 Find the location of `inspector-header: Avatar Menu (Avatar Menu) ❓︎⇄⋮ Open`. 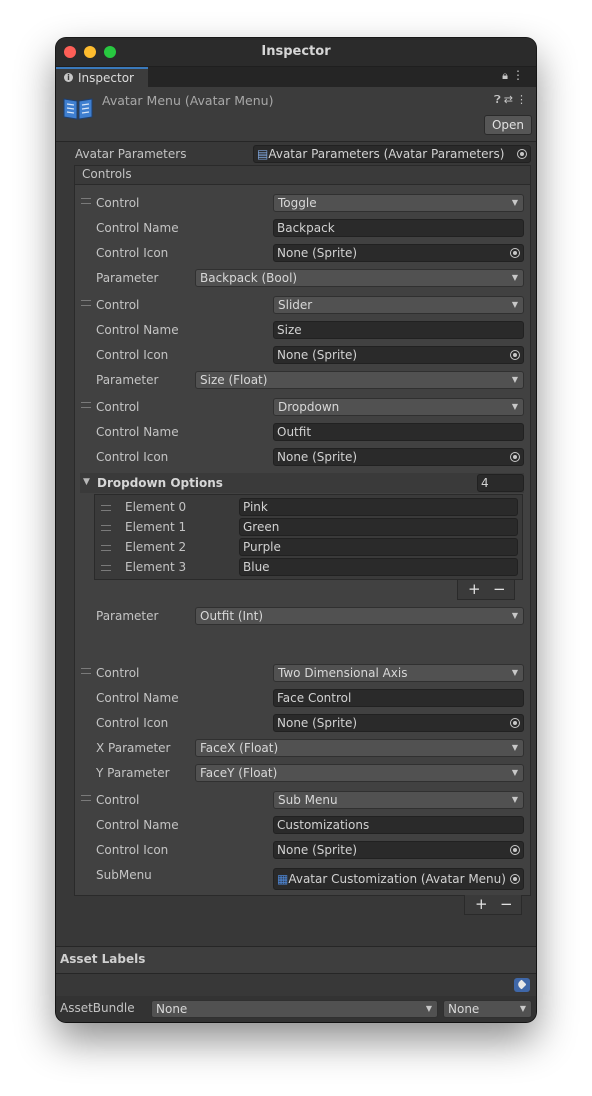

inspector-header: Avatar Menu (Avatar Menu) ❓︎⇄⋮ Open is located at coordinates (296, 114).